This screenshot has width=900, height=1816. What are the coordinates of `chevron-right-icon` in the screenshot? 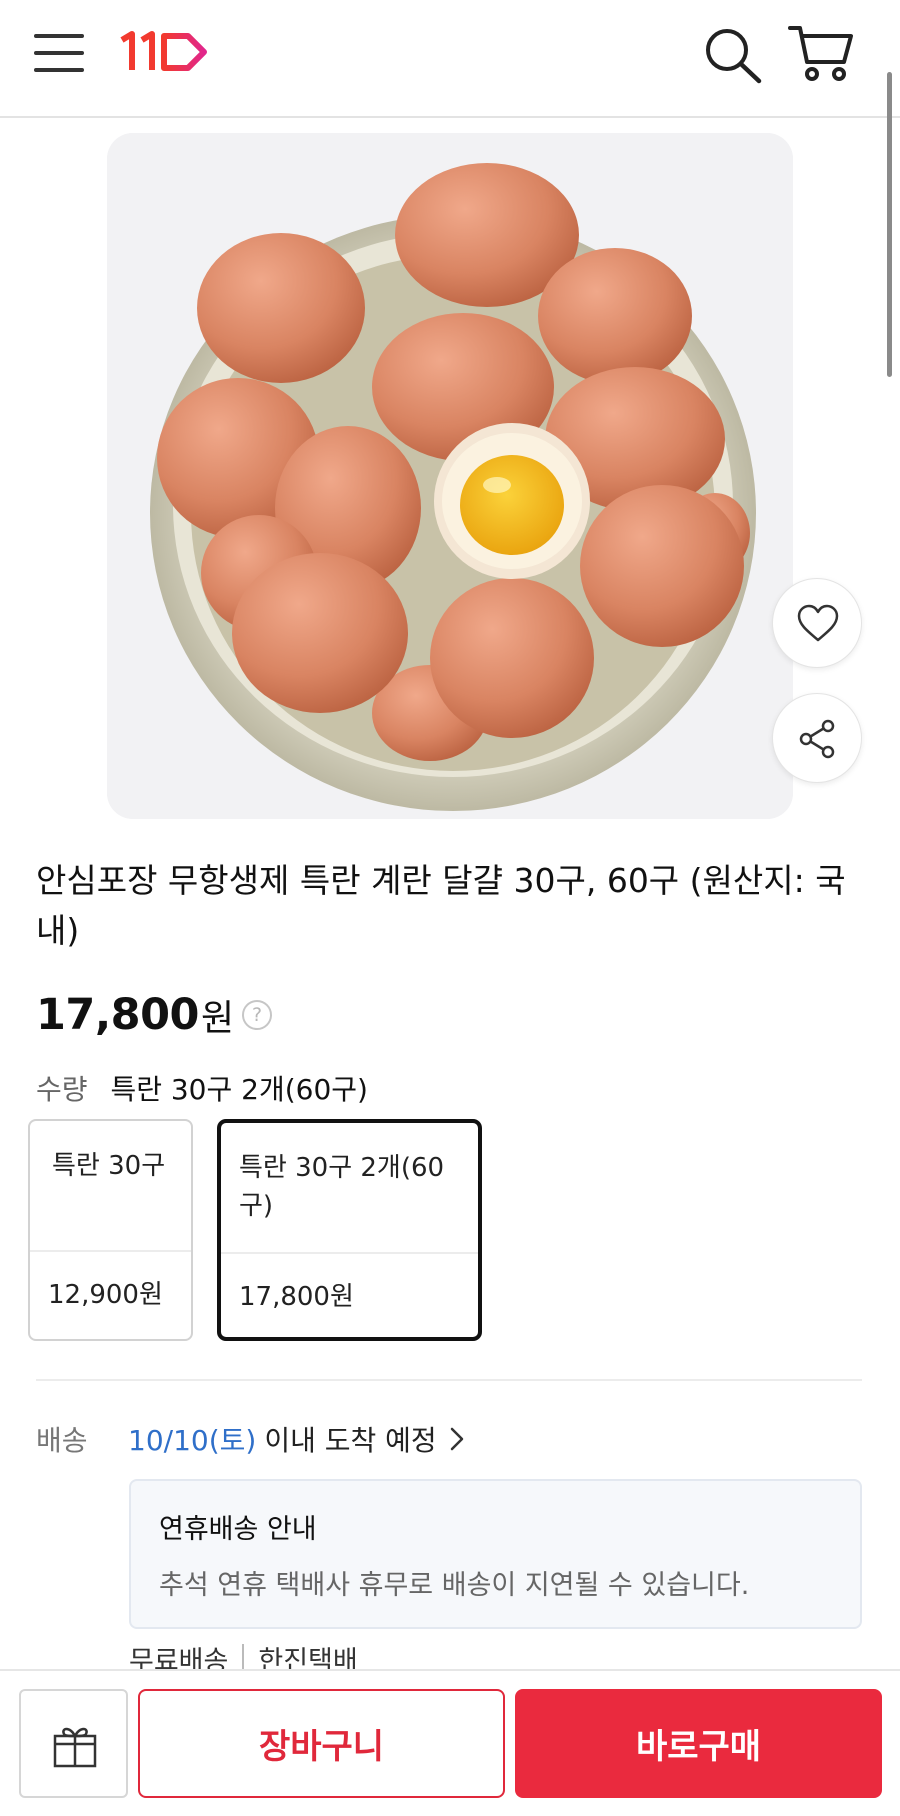 It's located at (456, 1439).